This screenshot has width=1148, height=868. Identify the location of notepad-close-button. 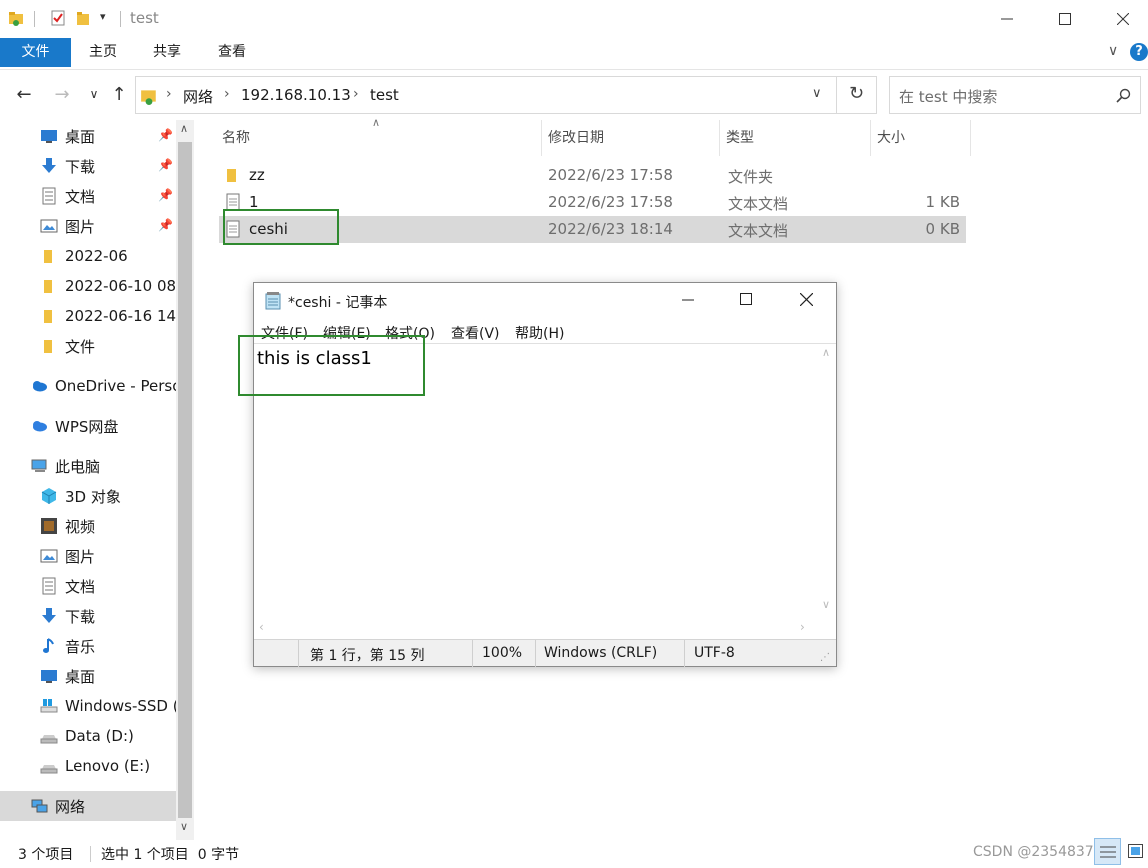
(806, 301).